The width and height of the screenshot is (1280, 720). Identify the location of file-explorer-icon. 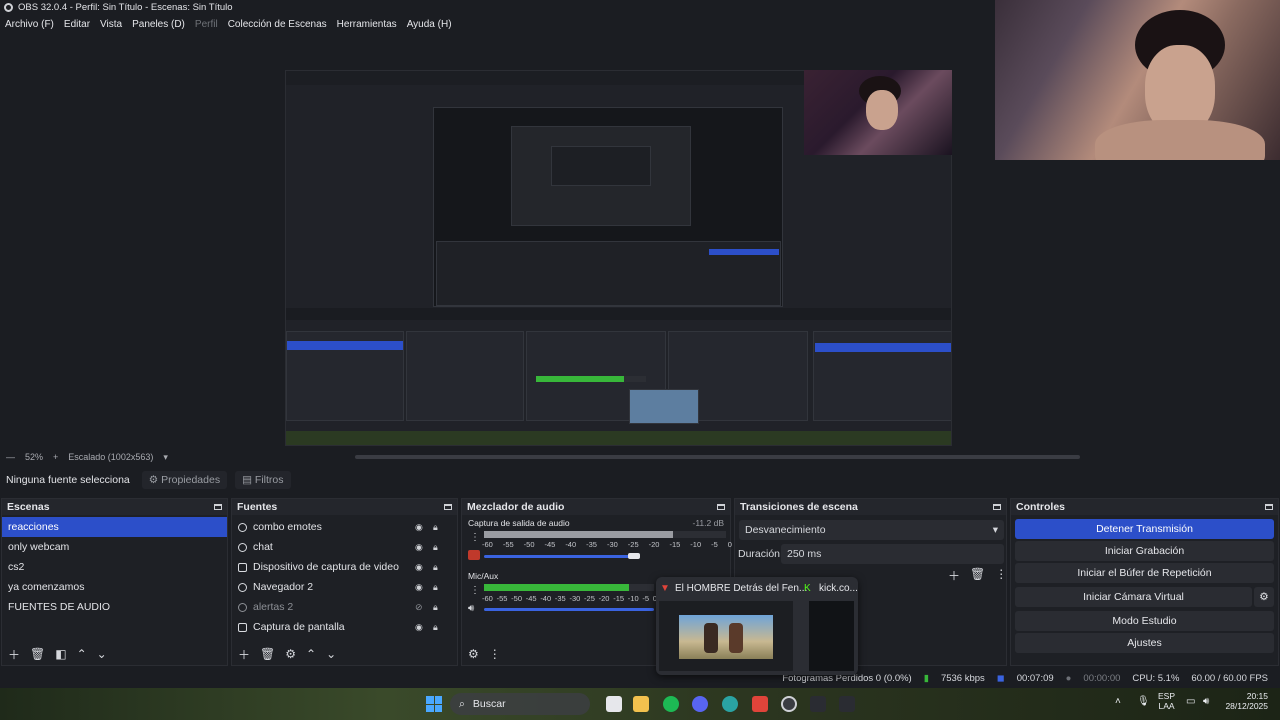
(641, 704).